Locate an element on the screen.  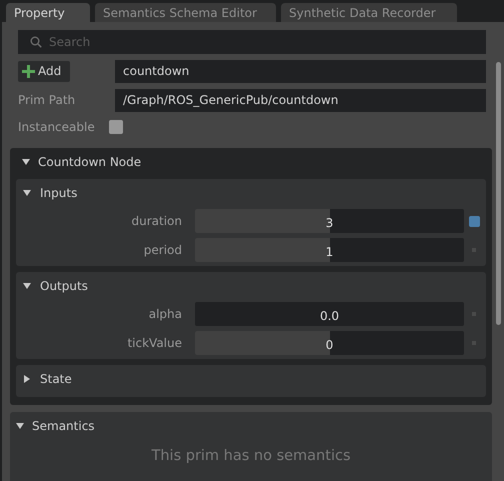
field-label: tickValue is located at coordinates (154, 343).